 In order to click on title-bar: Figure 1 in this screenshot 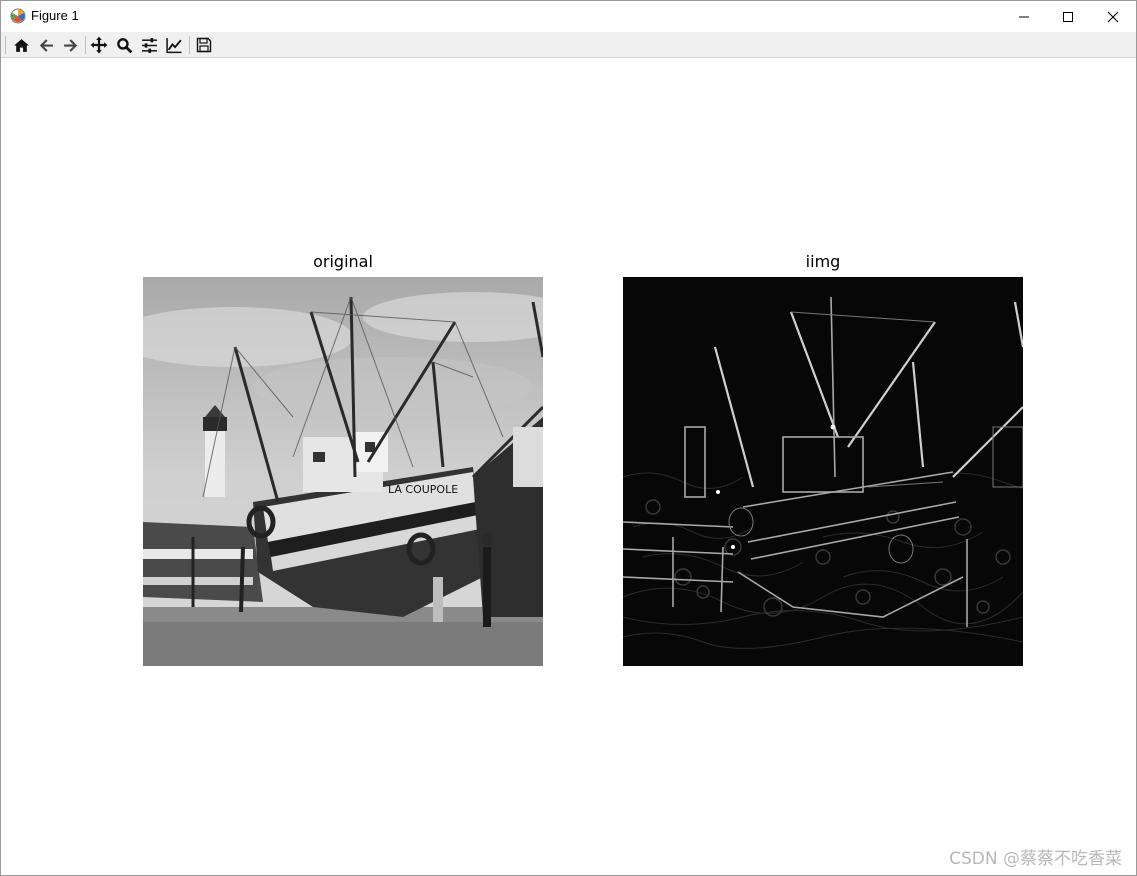, I will do `click(568, 16)`.